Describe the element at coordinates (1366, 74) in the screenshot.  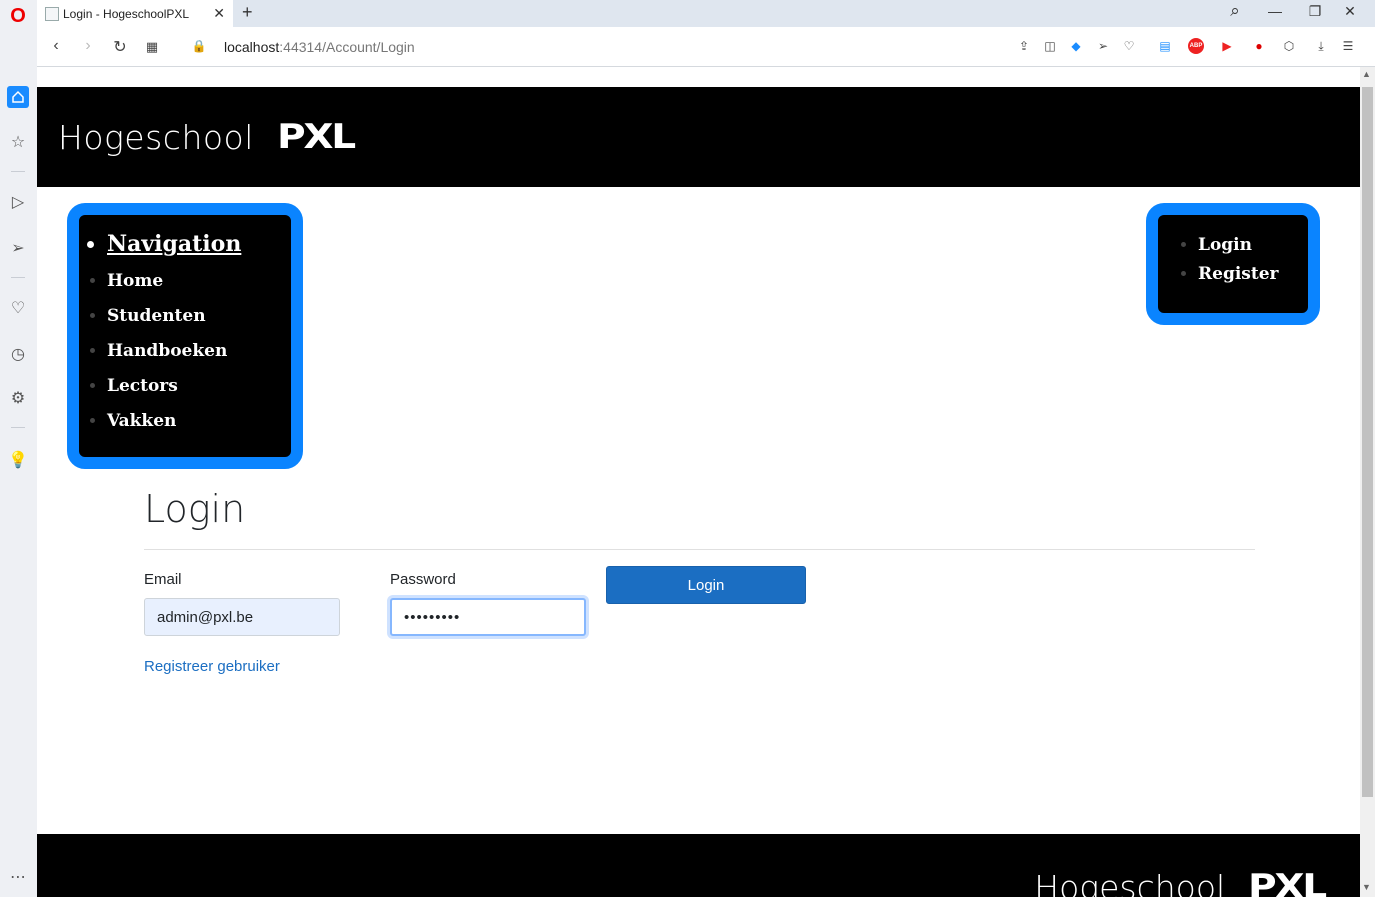
I see `scroll-up-icon: ▲` at that location.